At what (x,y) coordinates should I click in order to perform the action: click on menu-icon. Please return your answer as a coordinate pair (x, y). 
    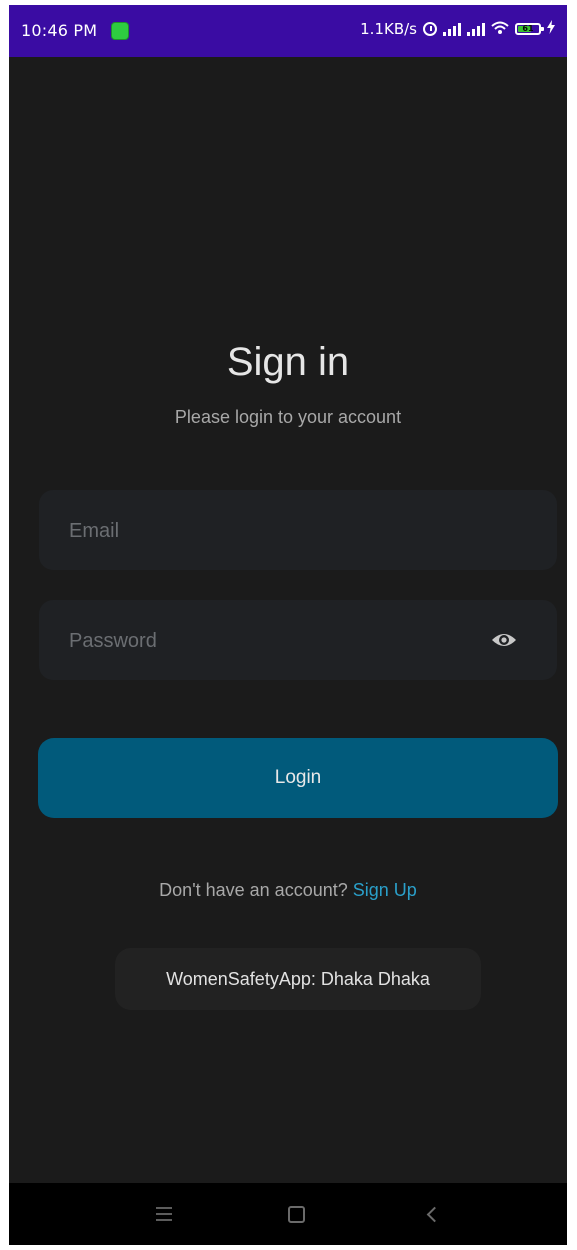
    Looking at the image, I should click on (164, 1214).